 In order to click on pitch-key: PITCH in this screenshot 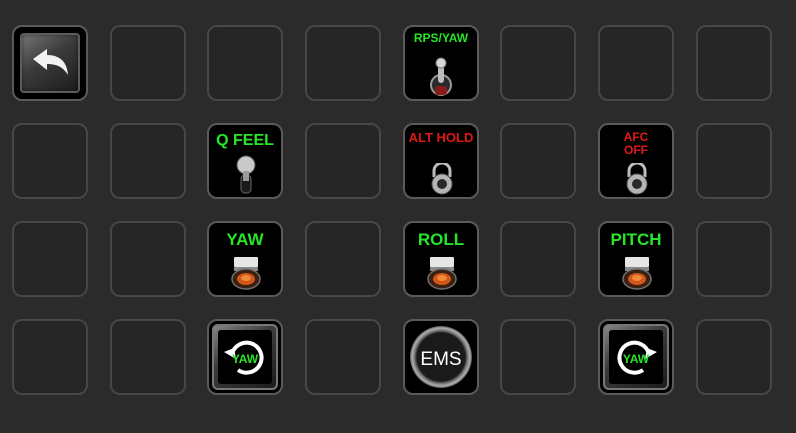, I will do `click(636, 259)`.